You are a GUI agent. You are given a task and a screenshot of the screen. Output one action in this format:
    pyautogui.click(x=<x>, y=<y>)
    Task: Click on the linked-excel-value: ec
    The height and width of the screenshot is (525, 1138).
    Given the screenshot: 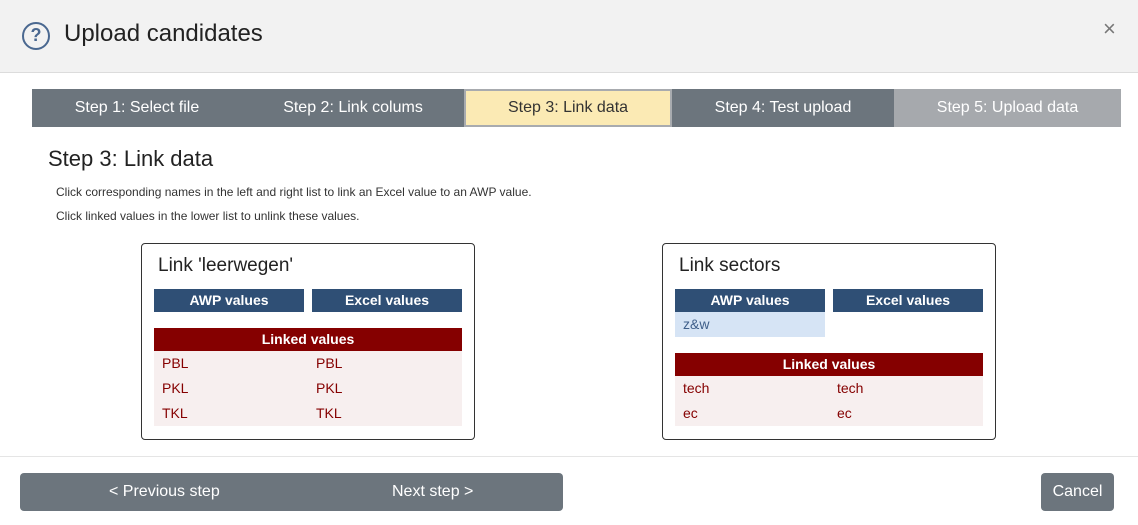 What is the action you would take?
    pyautogui.click(x=844, y=413)
    